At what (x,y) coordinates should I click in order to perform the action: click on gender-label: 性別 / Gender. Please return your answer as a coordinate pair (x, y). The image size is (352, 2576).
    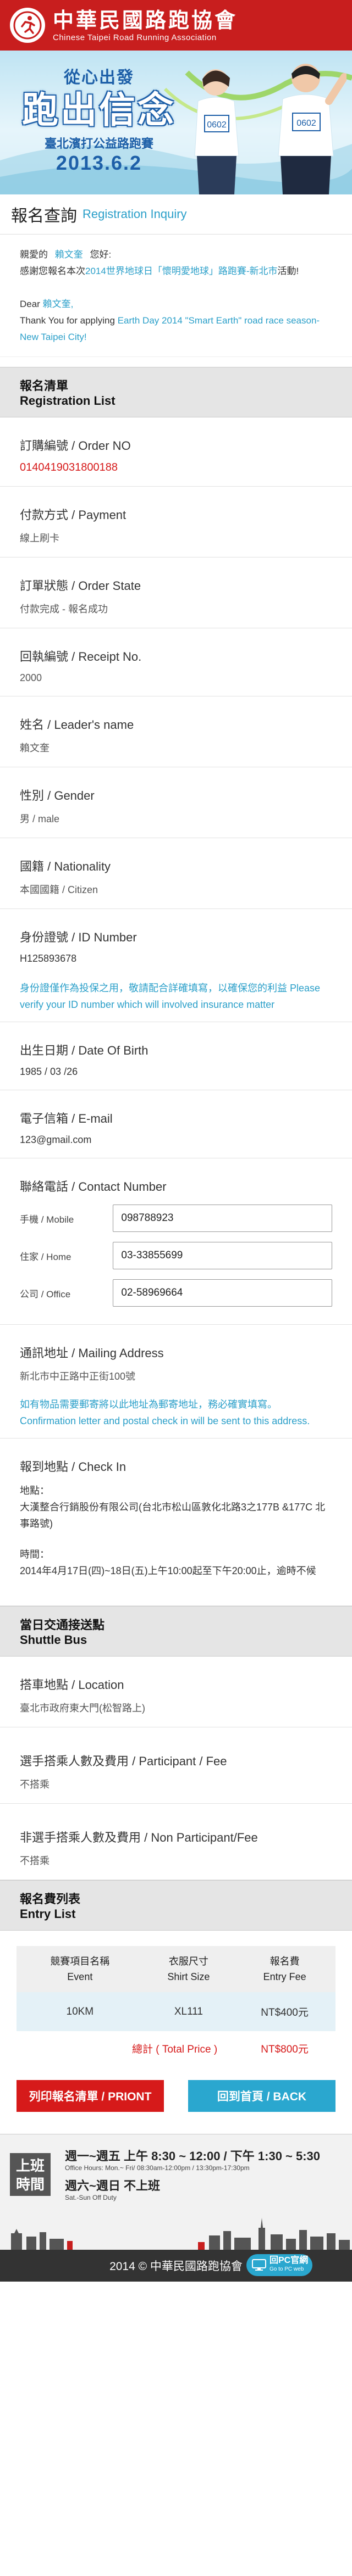
    Looking at the image, I should click on (58, 795).